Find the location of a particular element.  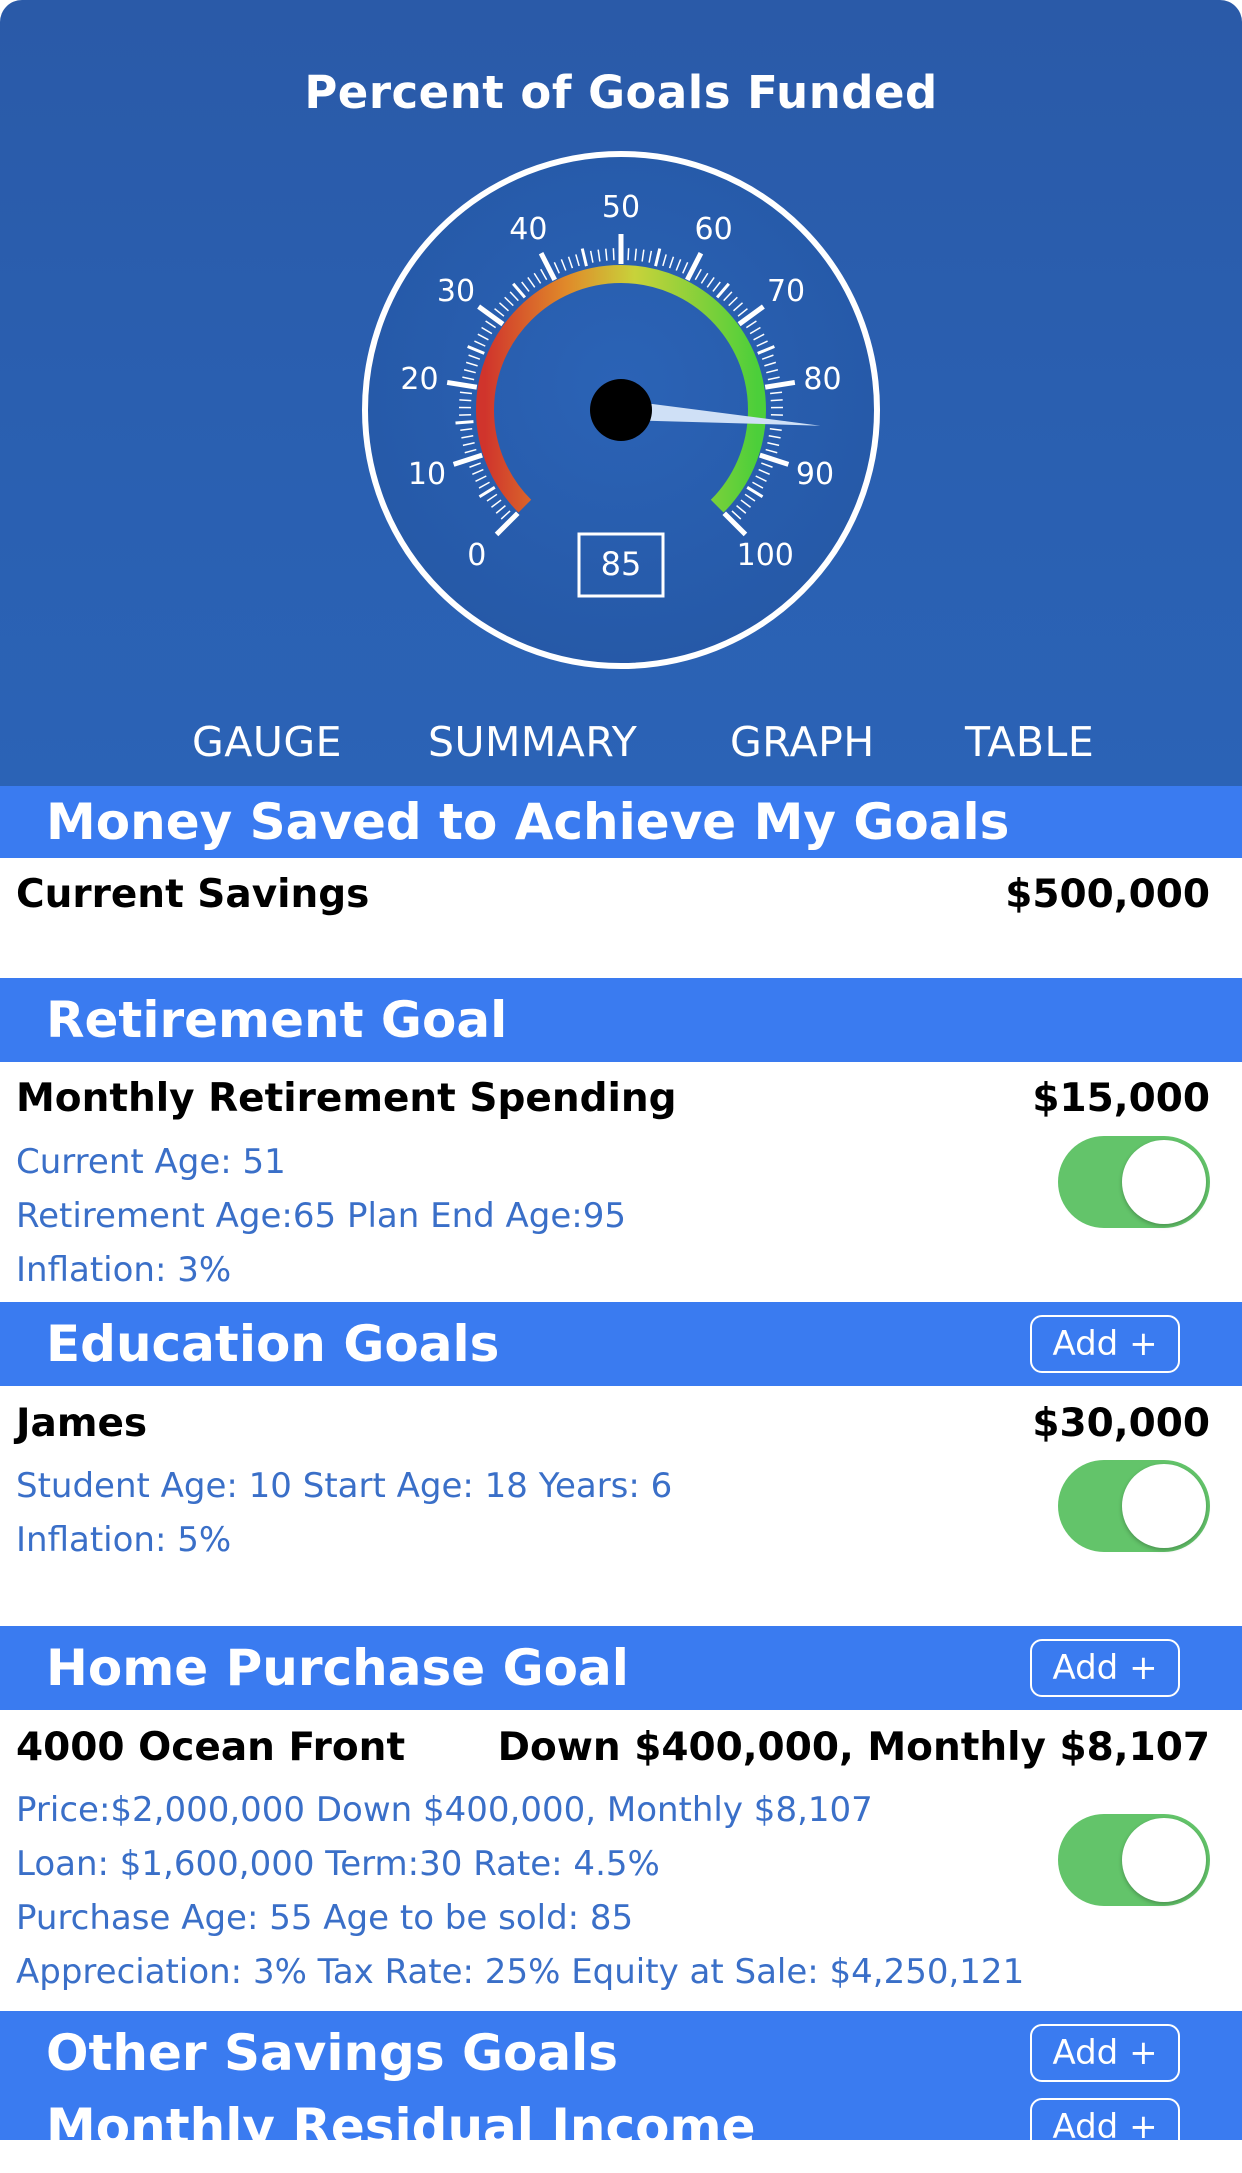

bottom-edge is located at coordinates (621, 2156).